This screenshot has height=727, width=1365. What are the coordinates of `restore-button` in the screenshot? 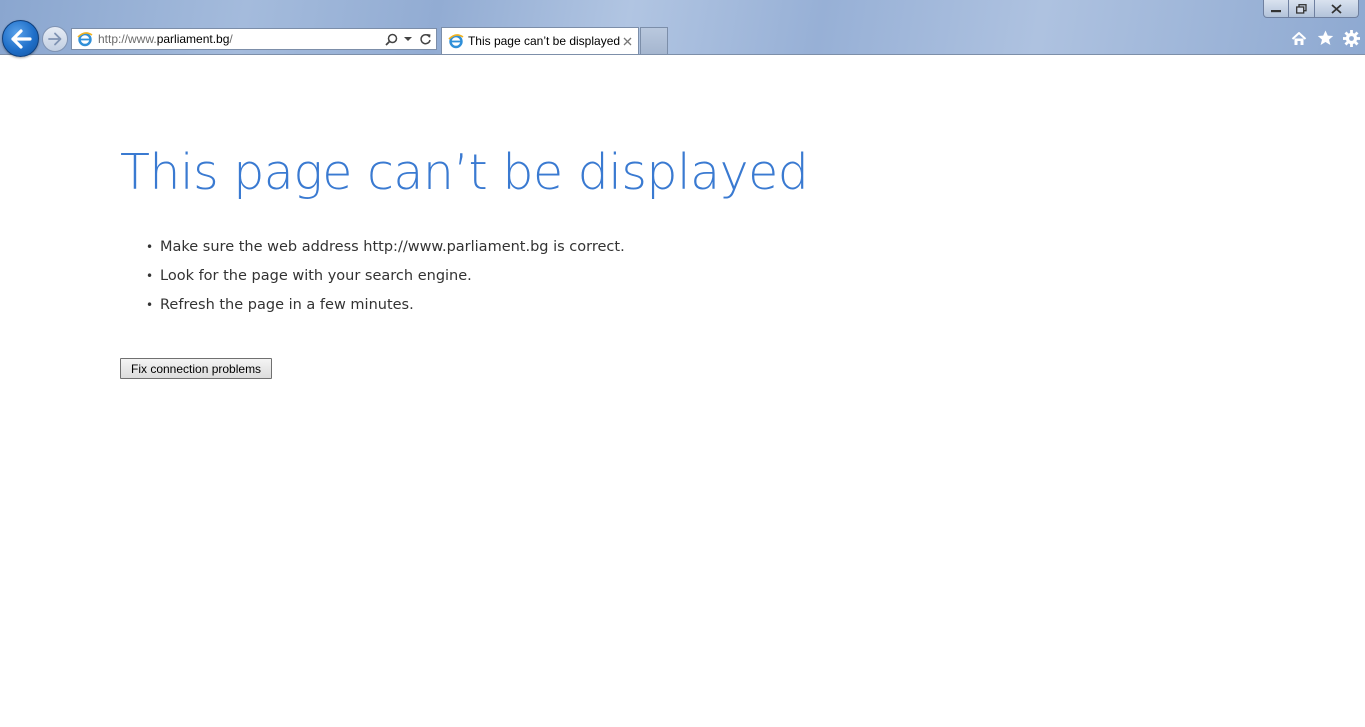 It's located at (1302, 9).